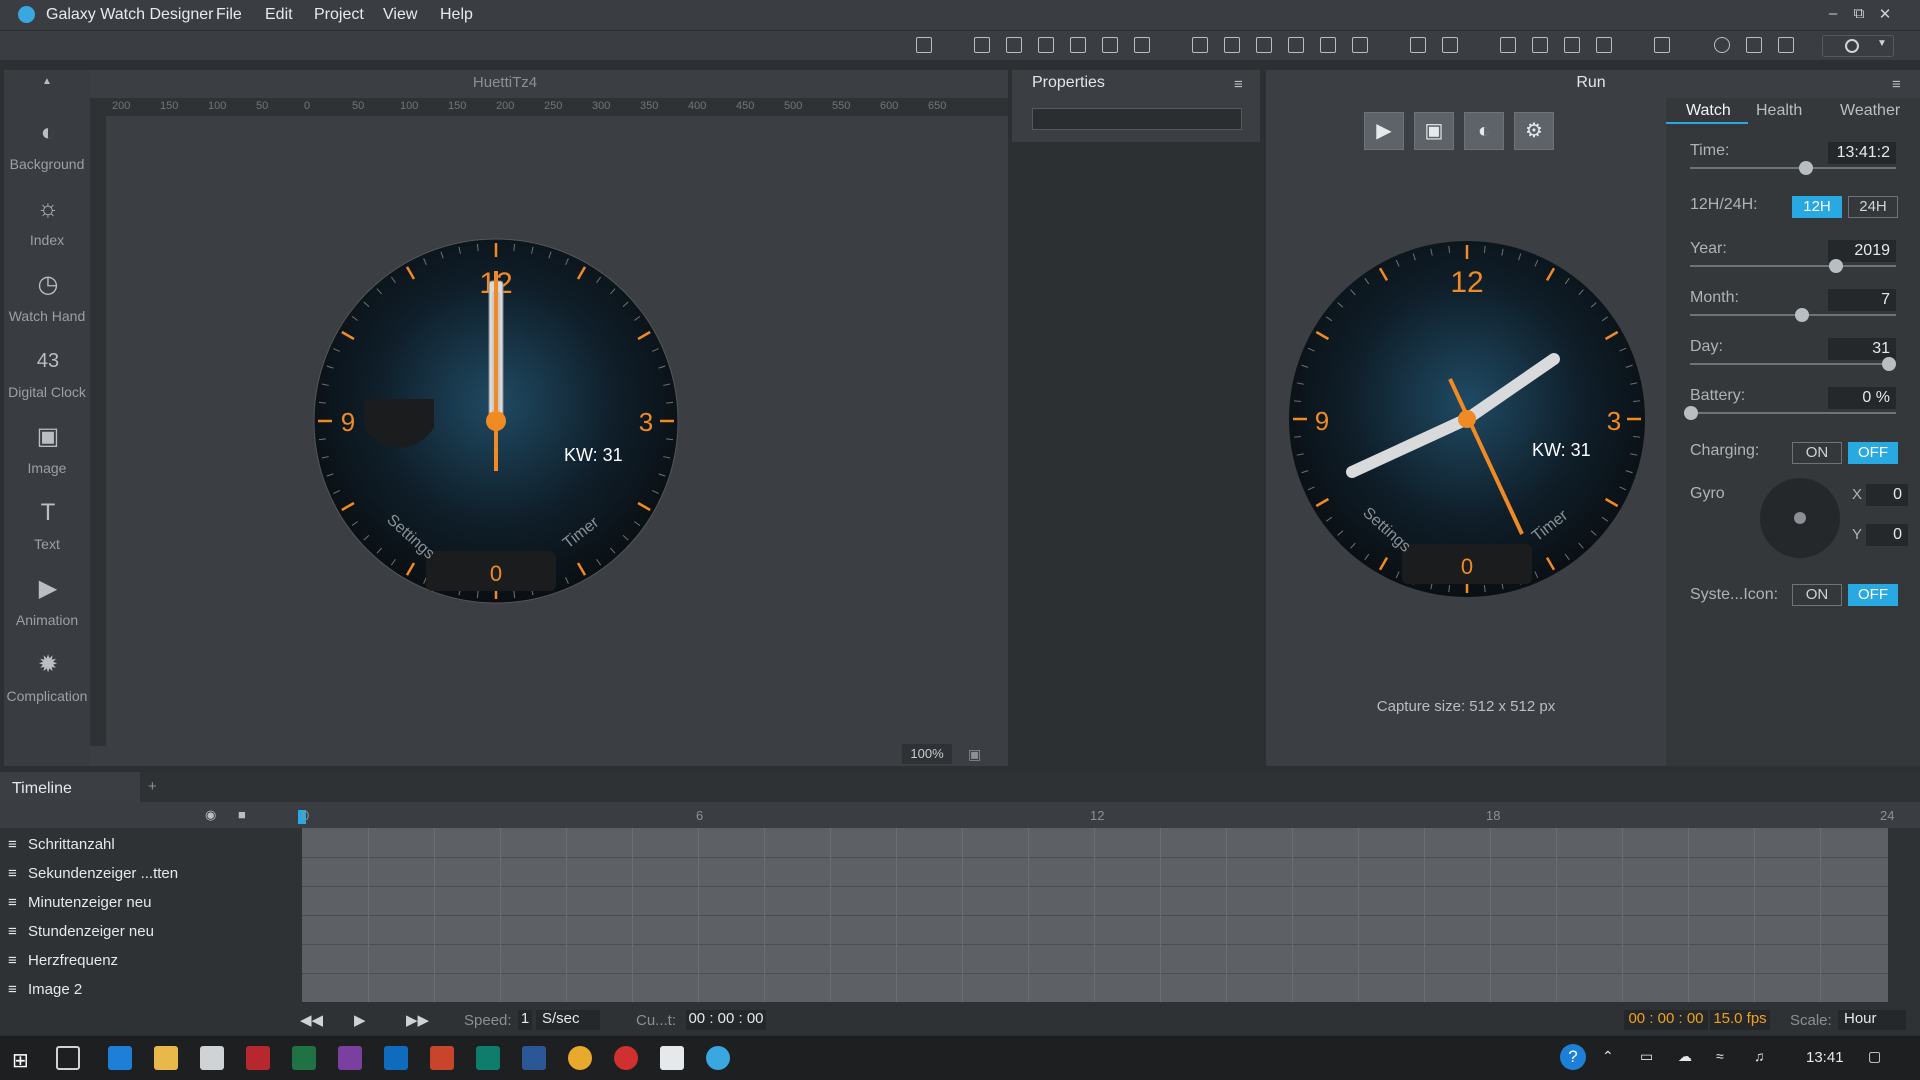 The image size is (1920, 1080). I want to click on cloud-icon: ☁, so click(1685, 1056).